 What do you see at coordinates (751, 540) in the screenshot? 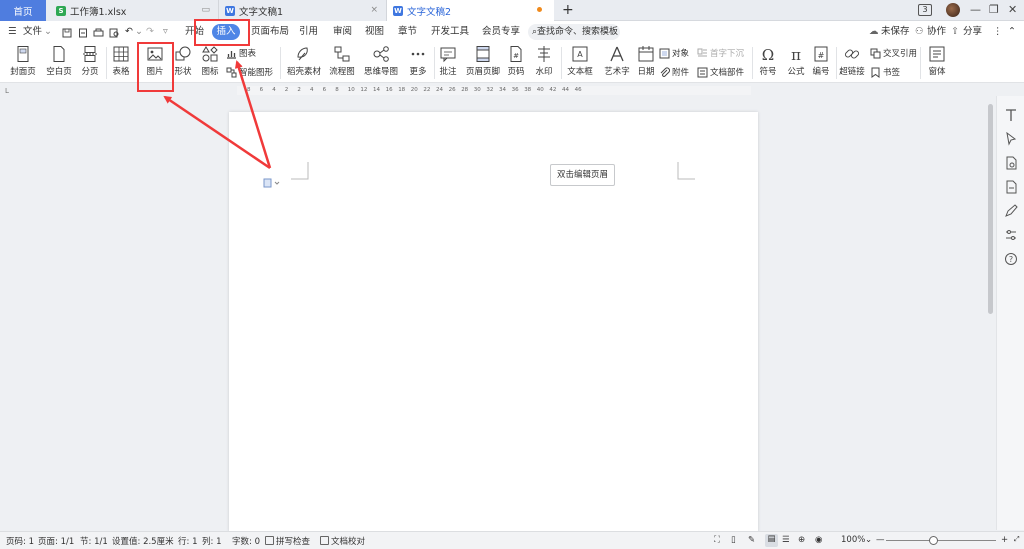
I see `write-mode-icon: ✎` at bounding box center [751, 540].